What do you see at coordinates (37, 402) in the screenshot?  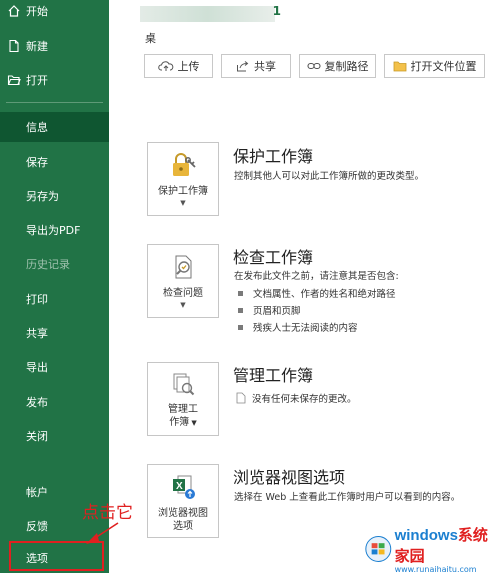 I see `sidebar-item-label: 发布` at bounding box center [37, 402].